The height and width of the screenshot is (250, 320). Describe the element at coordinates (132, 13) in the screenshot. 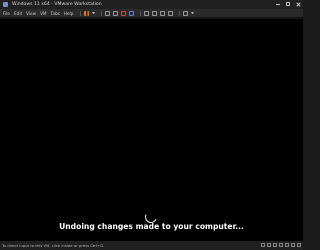

I see `snapshot-manager-icon` at that location.